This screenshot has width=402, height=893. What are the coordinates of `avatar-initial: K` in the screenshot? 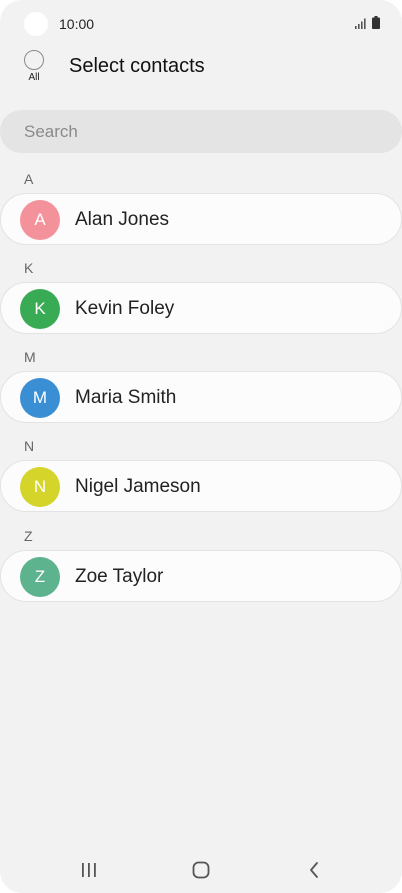 It's located at (40, 308).